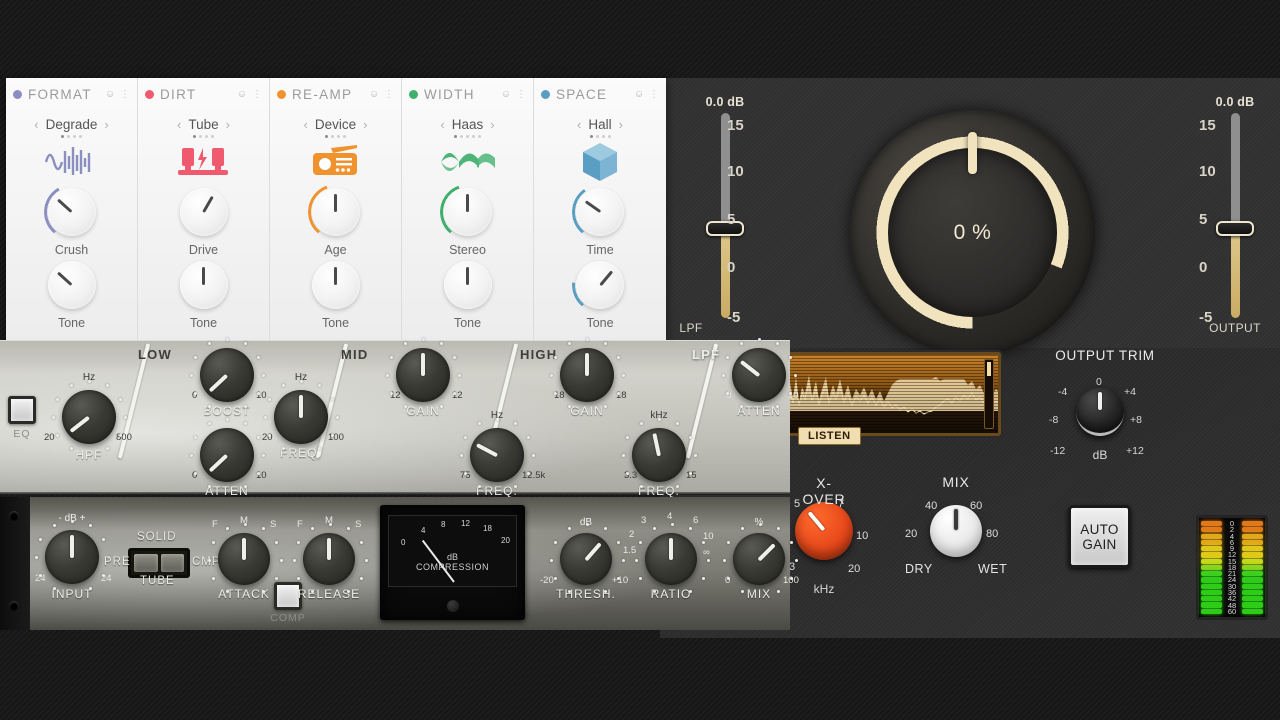 Image resolution: width=1280 pixels, height=720 pixels. What do you see at coordinates (1099, 536) in the screenshot?
I see `auto-gain-button: AUTO GAIN` at bounding box center [1099, 536].